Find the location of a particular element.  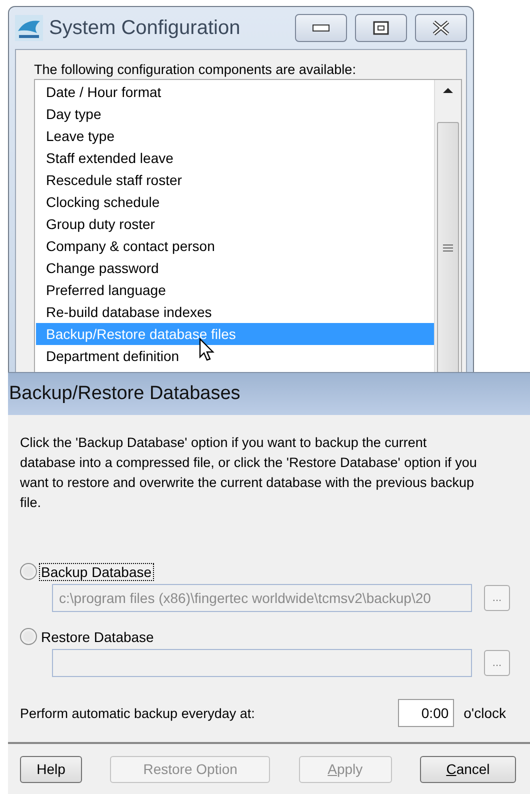

list-item: Change password is located at coordinates (235, 268).